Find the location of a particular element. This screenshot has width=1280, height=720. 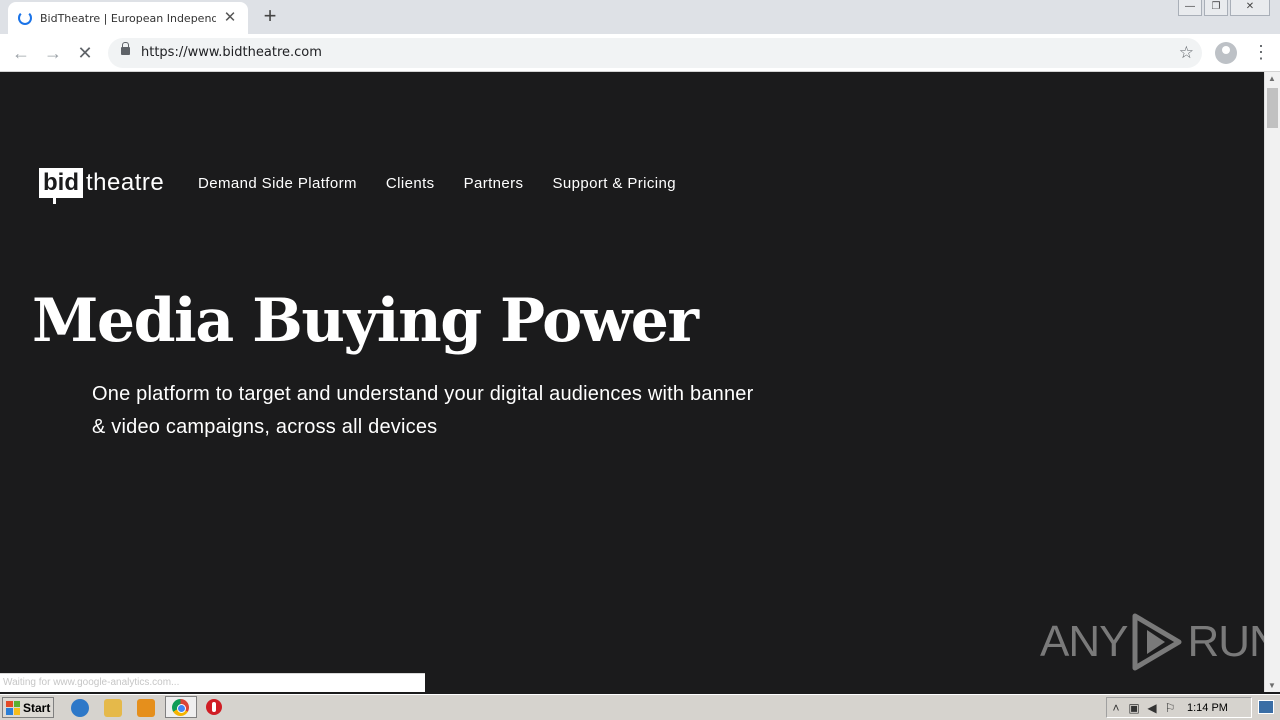

windows-logo-icon is located at coordinates (13, 707).